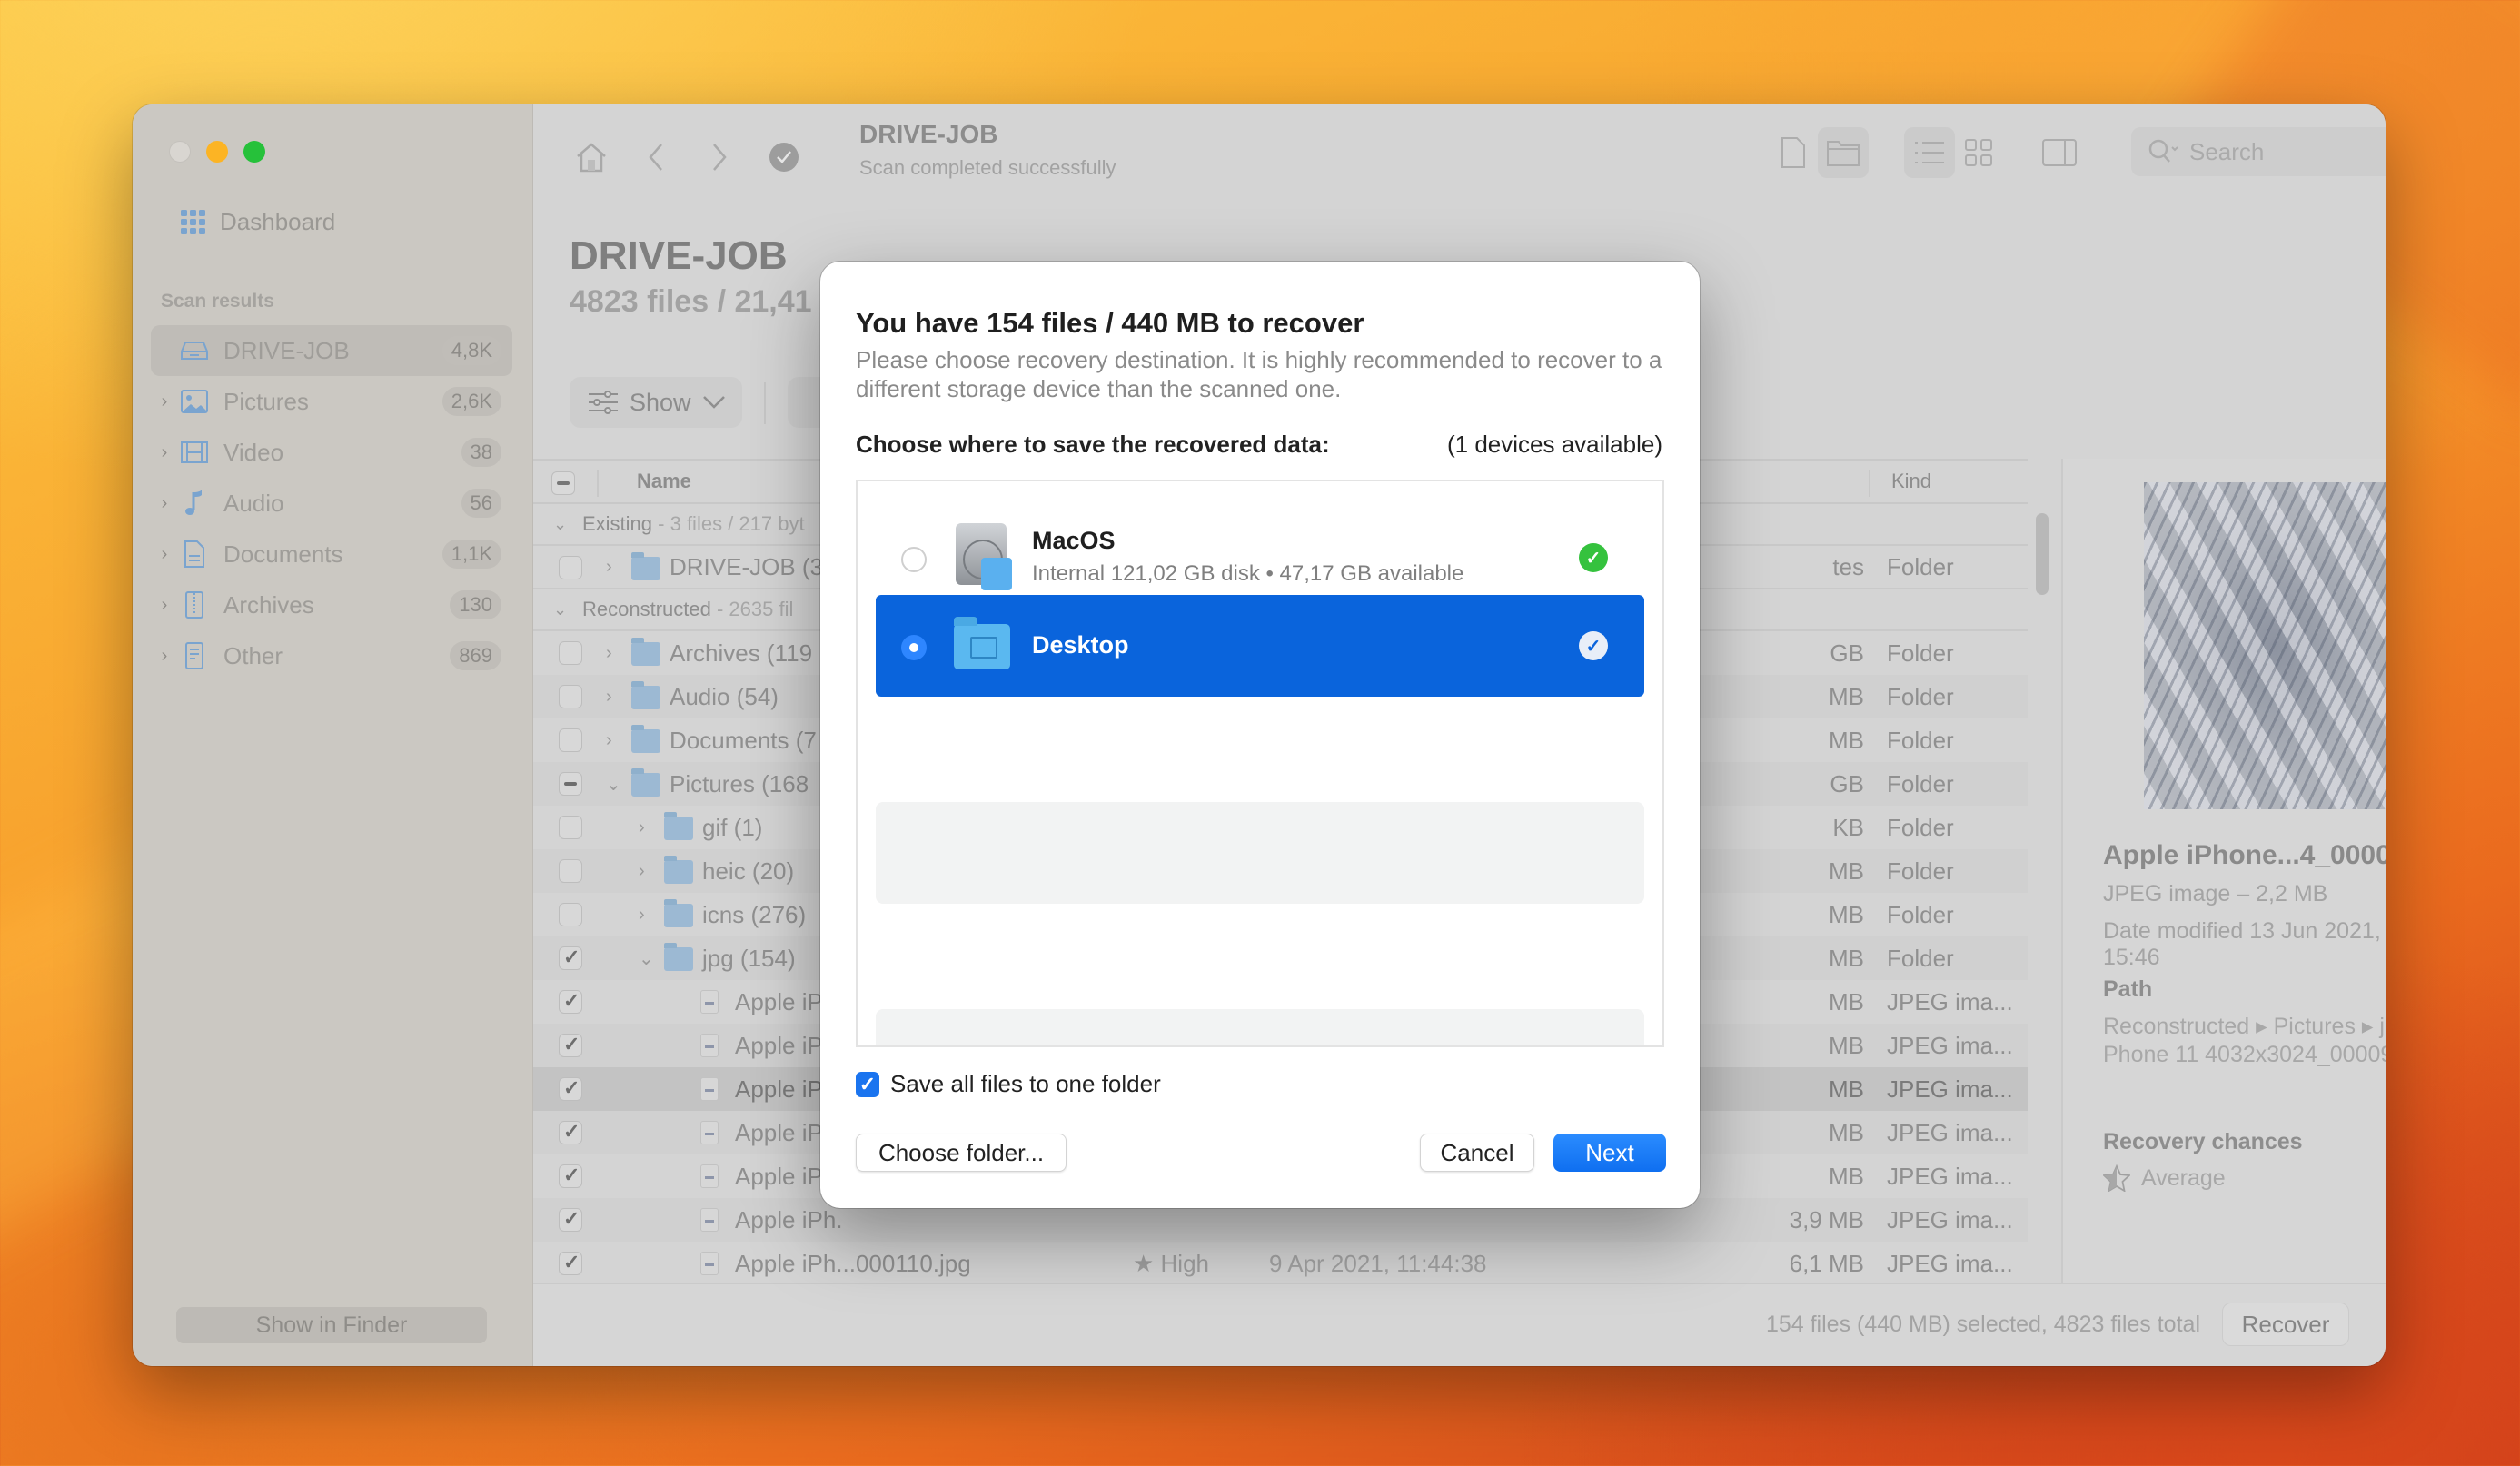 The height and width of the screenshot is (1466, 2520). I want to click on forward-chevron-icon, so click(719, 157).